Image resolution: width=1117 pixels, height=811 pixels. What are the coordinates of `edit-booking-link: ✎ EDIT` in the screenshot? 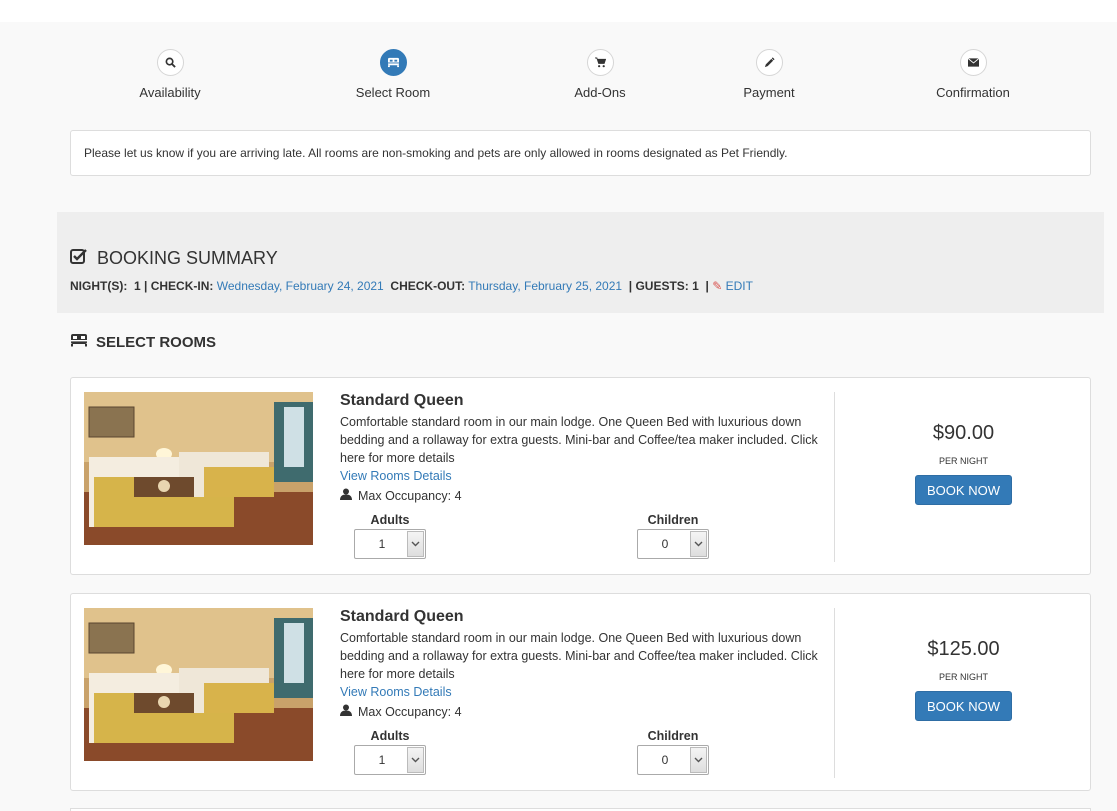 It's located at (732, 286).